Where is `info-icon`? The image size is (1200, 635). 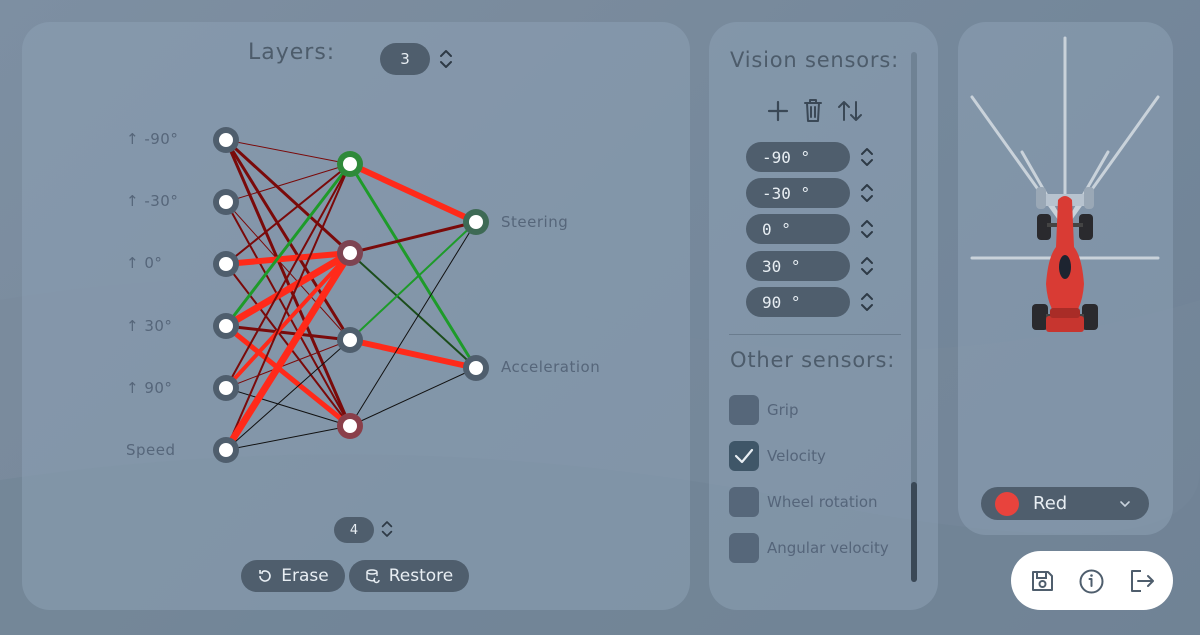 info-icon is located at coordinates (1091, 581).